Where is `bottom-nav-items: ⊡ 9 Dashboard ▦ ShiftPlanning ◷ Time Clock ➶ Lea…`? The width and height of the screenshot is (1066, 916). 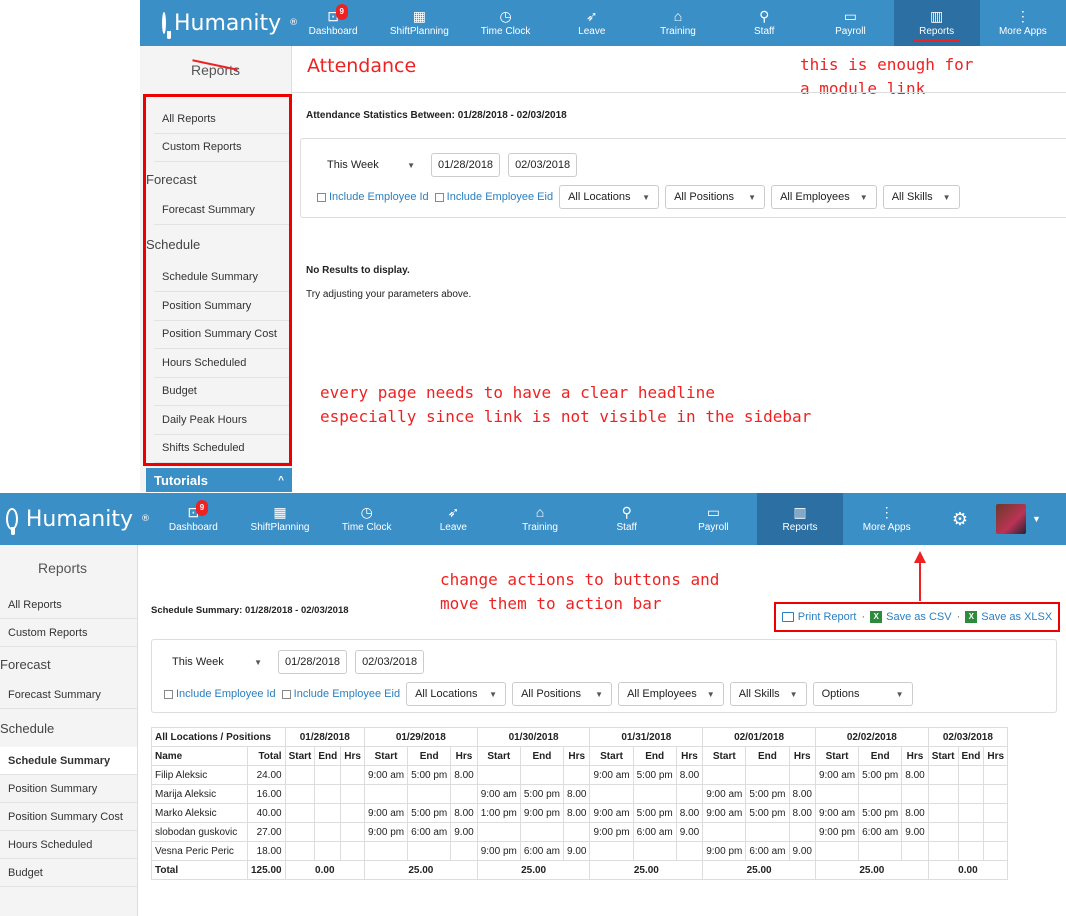 bottom-nav-items: ⊡ 9 Dashboard ▦ ShiftPlanning ◷ Time Clock ➶ Lea… is located at coordinates (540, 519).